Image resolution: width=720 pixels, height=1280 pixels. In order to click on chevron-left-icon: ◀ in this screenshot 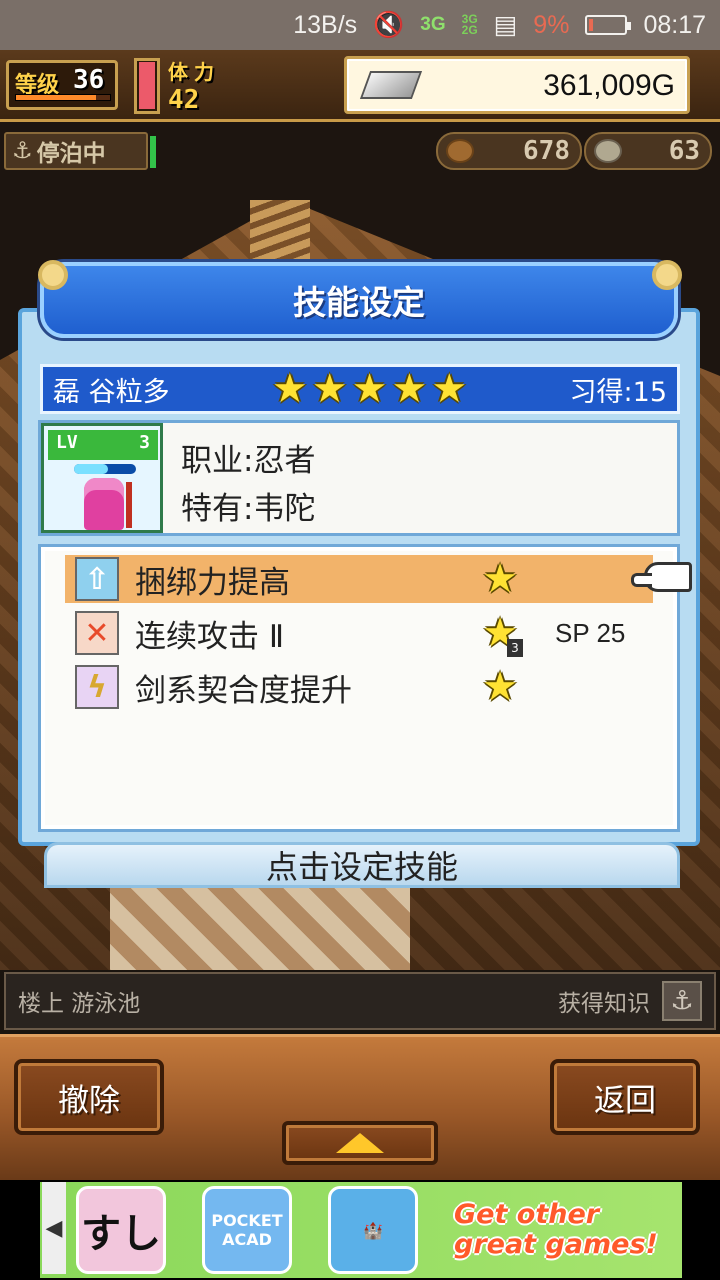, I will do `click(54, 1228)`.